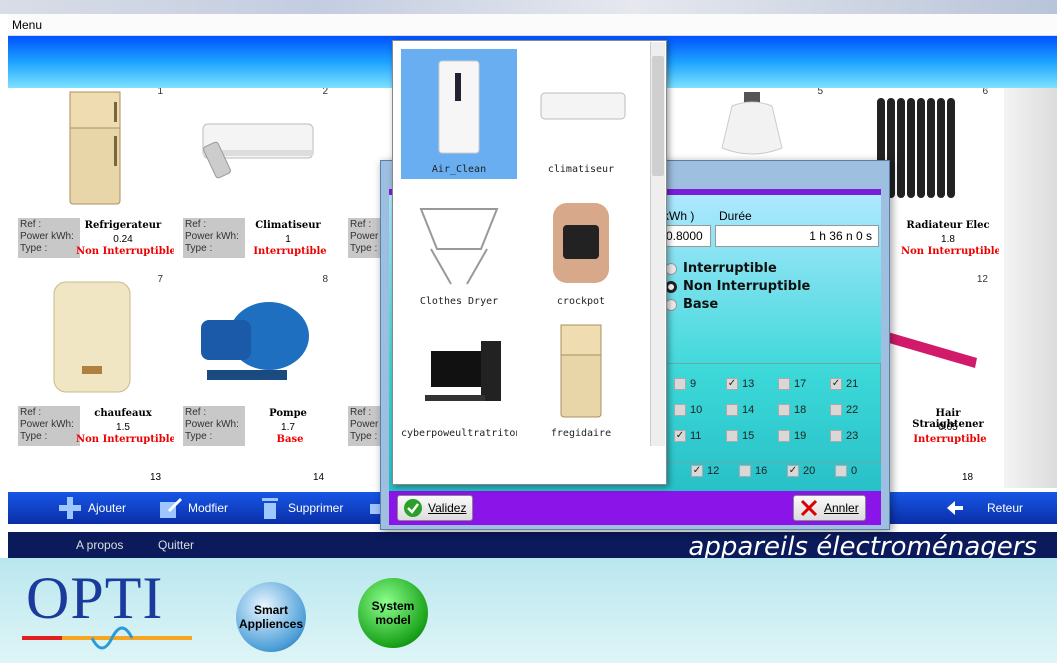  I want to click on hours-group: 9 ✓ 13 17 ✓ 21 10 14 18 22 ✓ 11 15 19 23, so click(773, 413).